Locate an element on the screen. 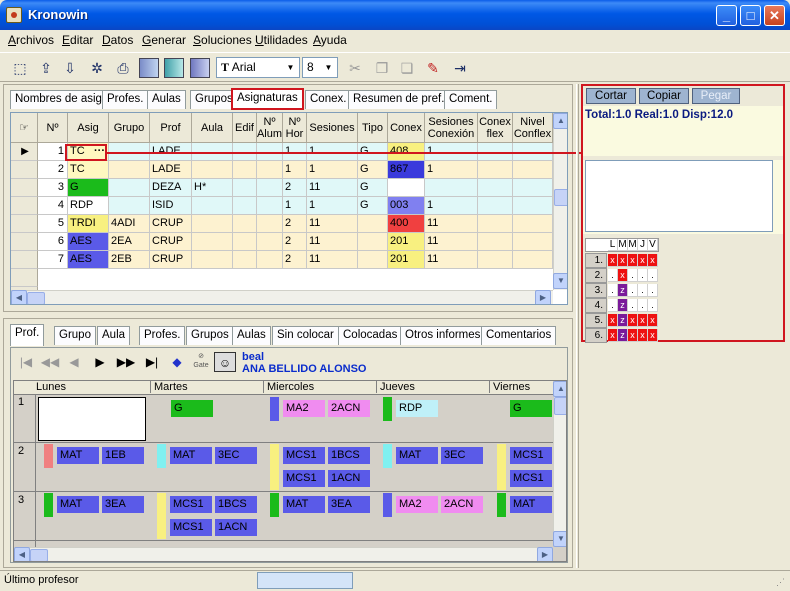 This screenshot has width=790, height=591. col-header-conex: Conex is located at coordinates (406, 128).